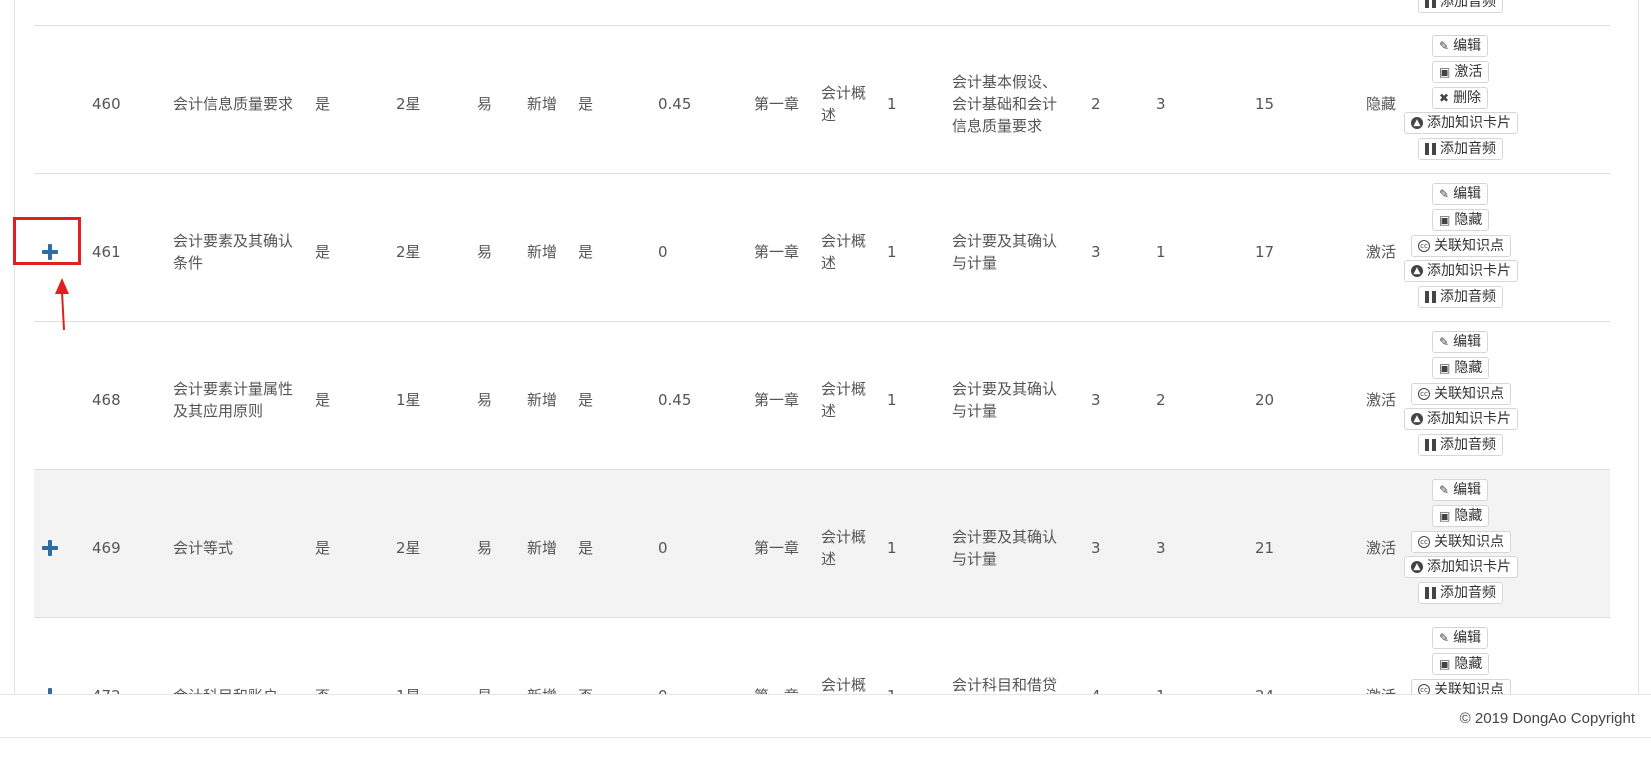 This screenshot has height=778, width=1651. Describe the element at coordinates (1265, 547) in the screenshot. I see `sequence-cell: 21` at that location.